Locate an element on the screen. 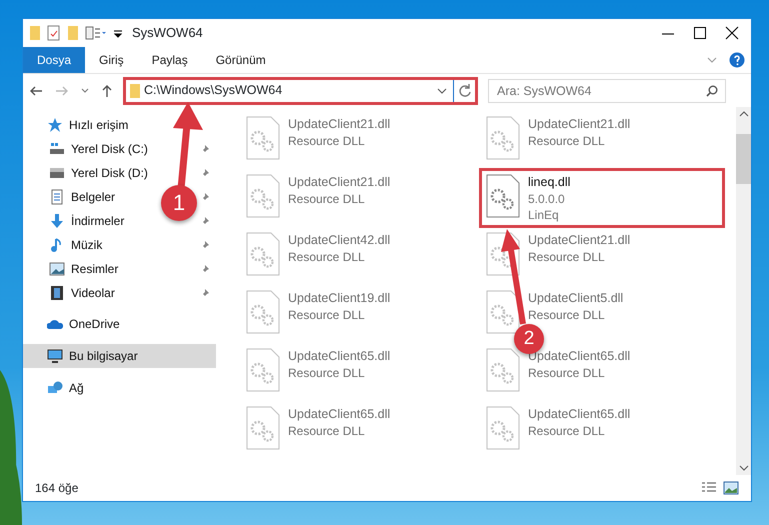 Image resolution: width=769 pixels, height=525 pixels. document-icon is located at coordinates (57, 197).